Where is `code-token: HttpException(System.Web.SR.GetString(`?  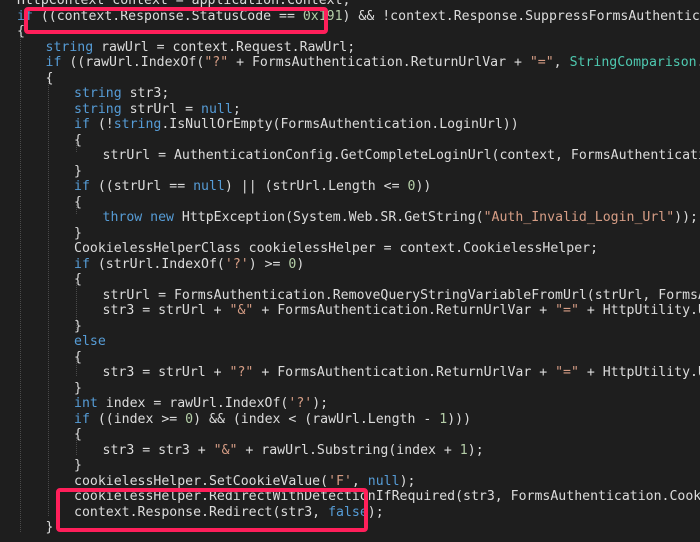
code-token: HttpException(System.Web.SR.GetString( is located at coordinates (332, 217).